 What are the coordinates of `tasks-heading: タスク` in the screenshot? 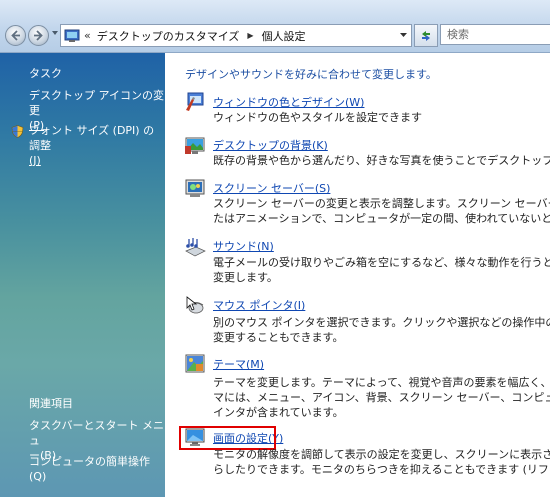 It's located at (45, 73).